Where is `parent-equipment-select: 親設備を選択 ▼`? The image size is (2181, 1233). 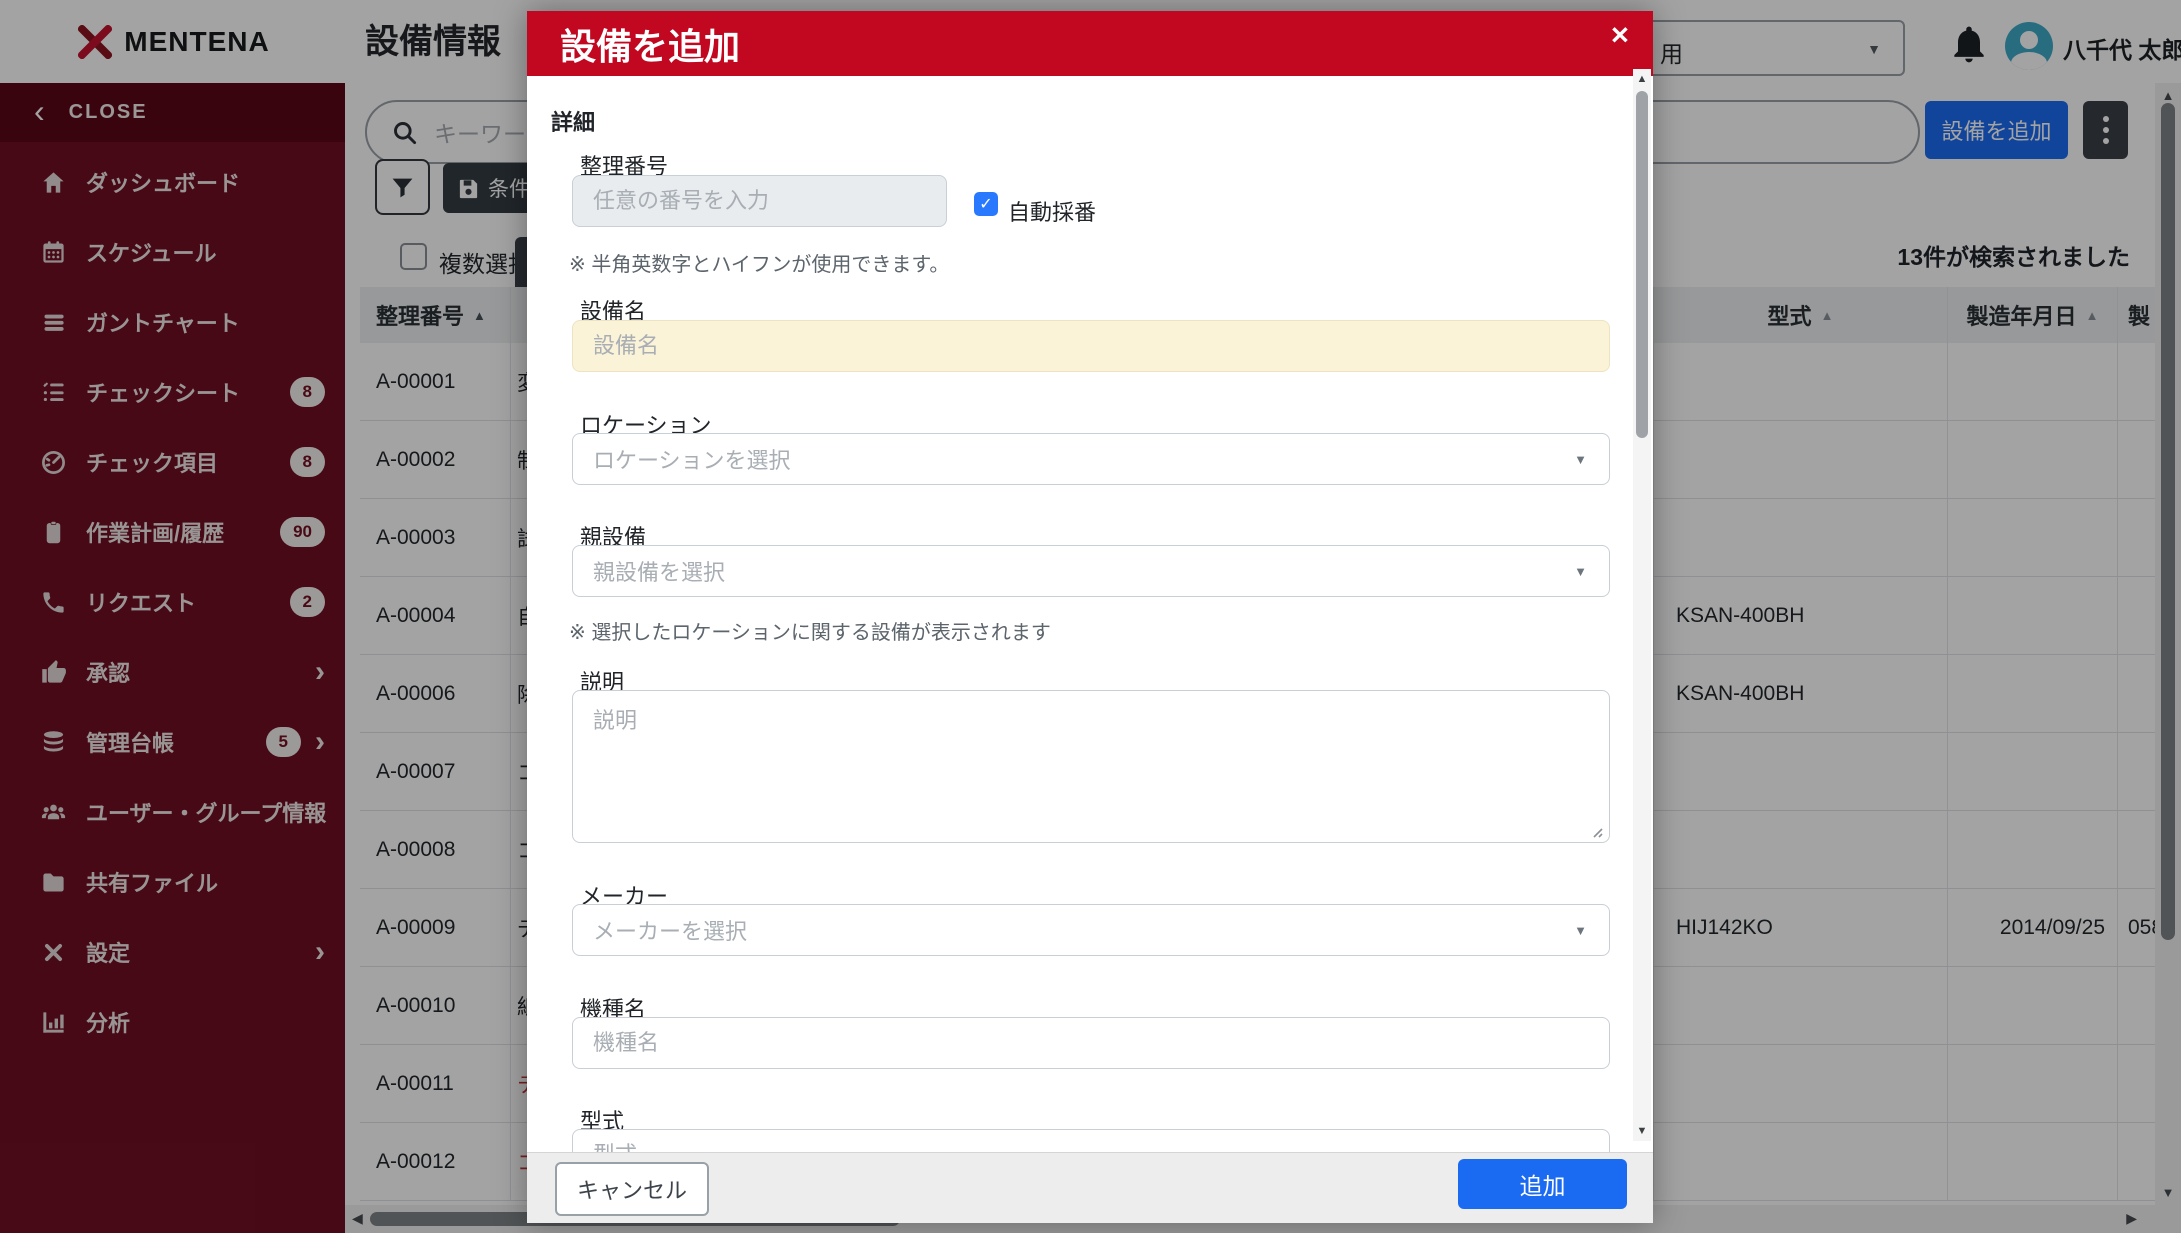 parent-equipment-select: 親設備を選択 ▼ is located at coordinates (1091, 571).